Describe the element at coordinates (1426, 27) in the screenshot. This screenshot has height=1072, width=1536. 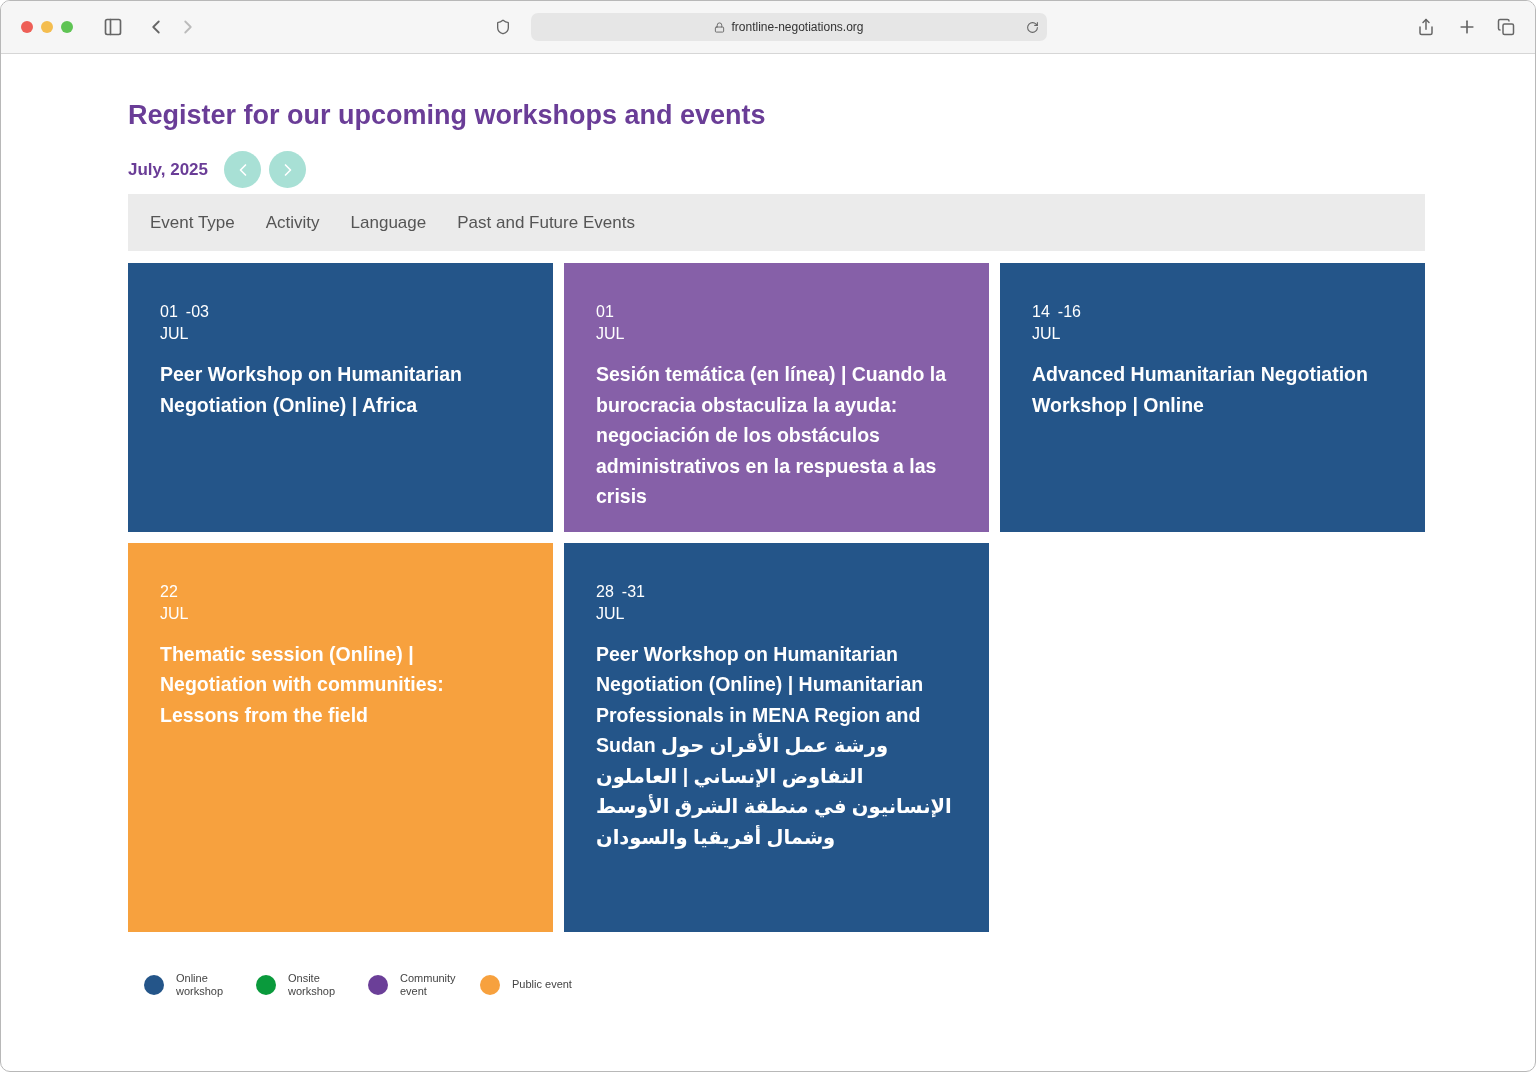
I see `share-icon` at that location.